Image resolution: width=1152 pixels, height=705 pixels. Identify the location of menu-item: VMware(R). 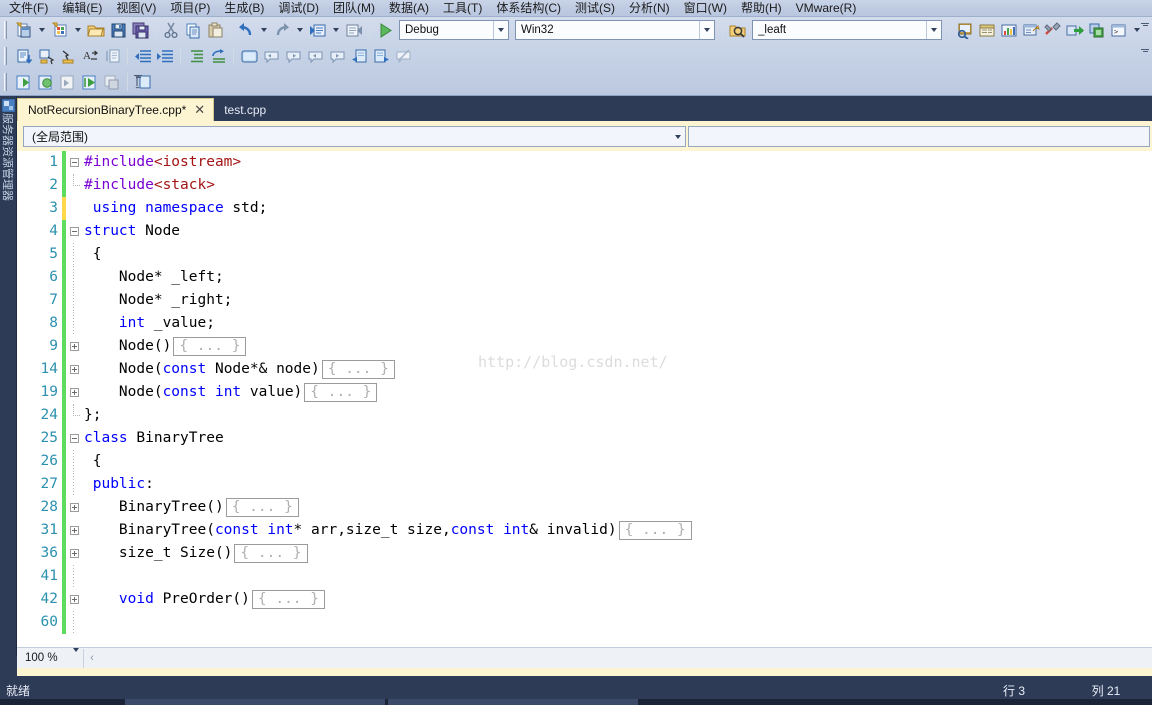
(826, 8).